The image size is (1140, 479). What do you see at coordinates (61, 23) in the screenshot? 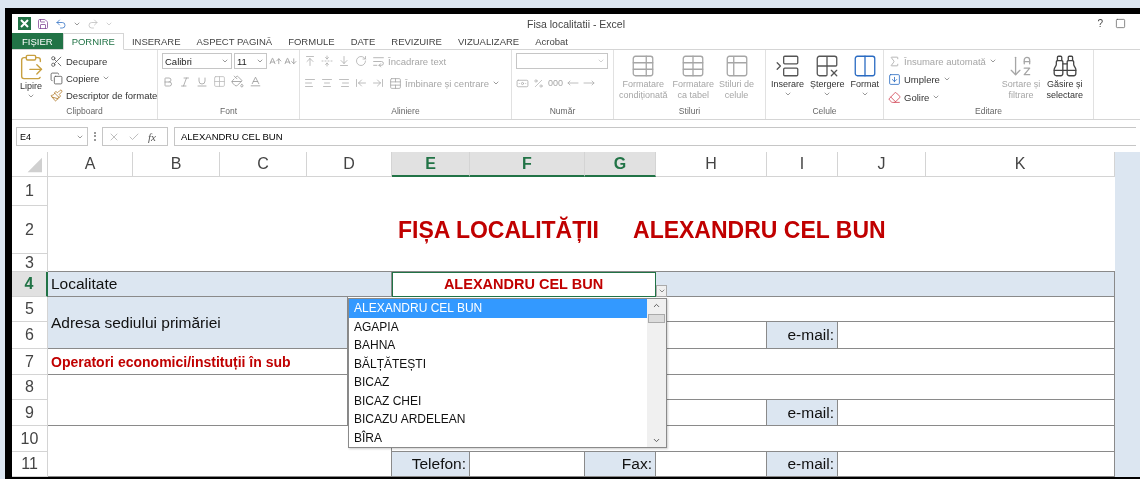
I see `undo-icon` at bounding box center [61, 23].